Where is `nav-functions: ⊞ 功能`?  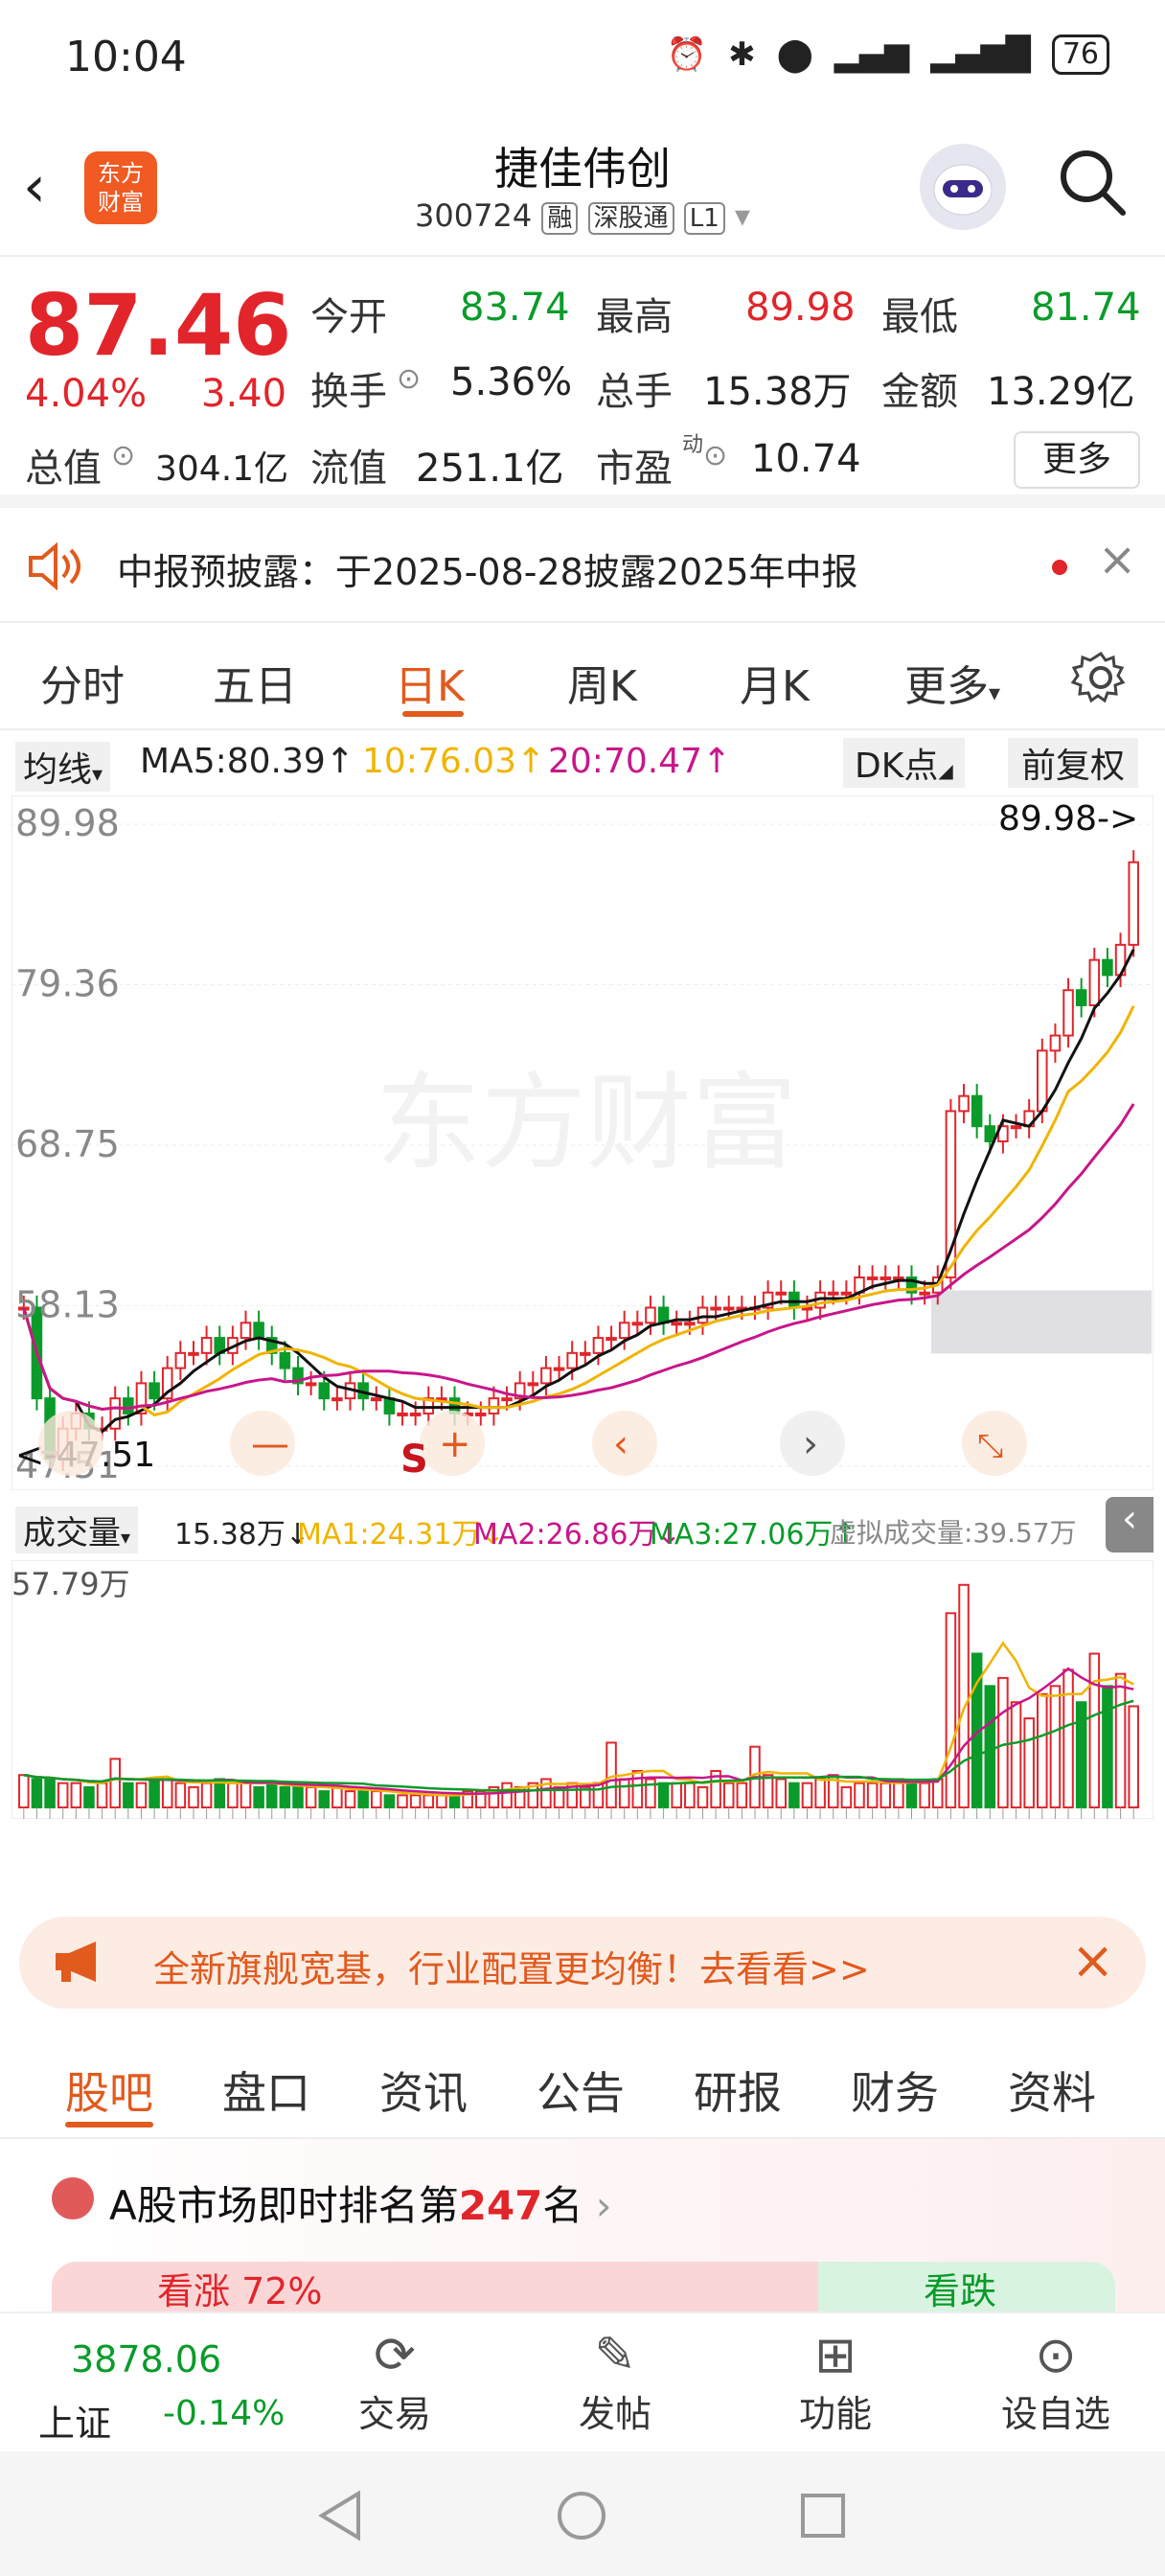 nav-functions: ⊞ 功能 is located at coordinates (835, 2382).